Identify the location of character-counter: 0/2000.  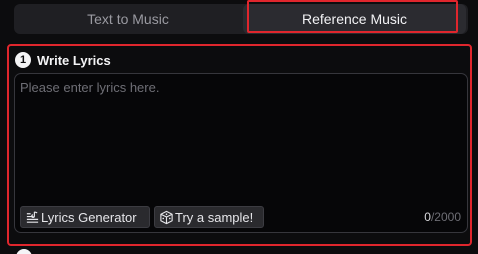
(442, 217).